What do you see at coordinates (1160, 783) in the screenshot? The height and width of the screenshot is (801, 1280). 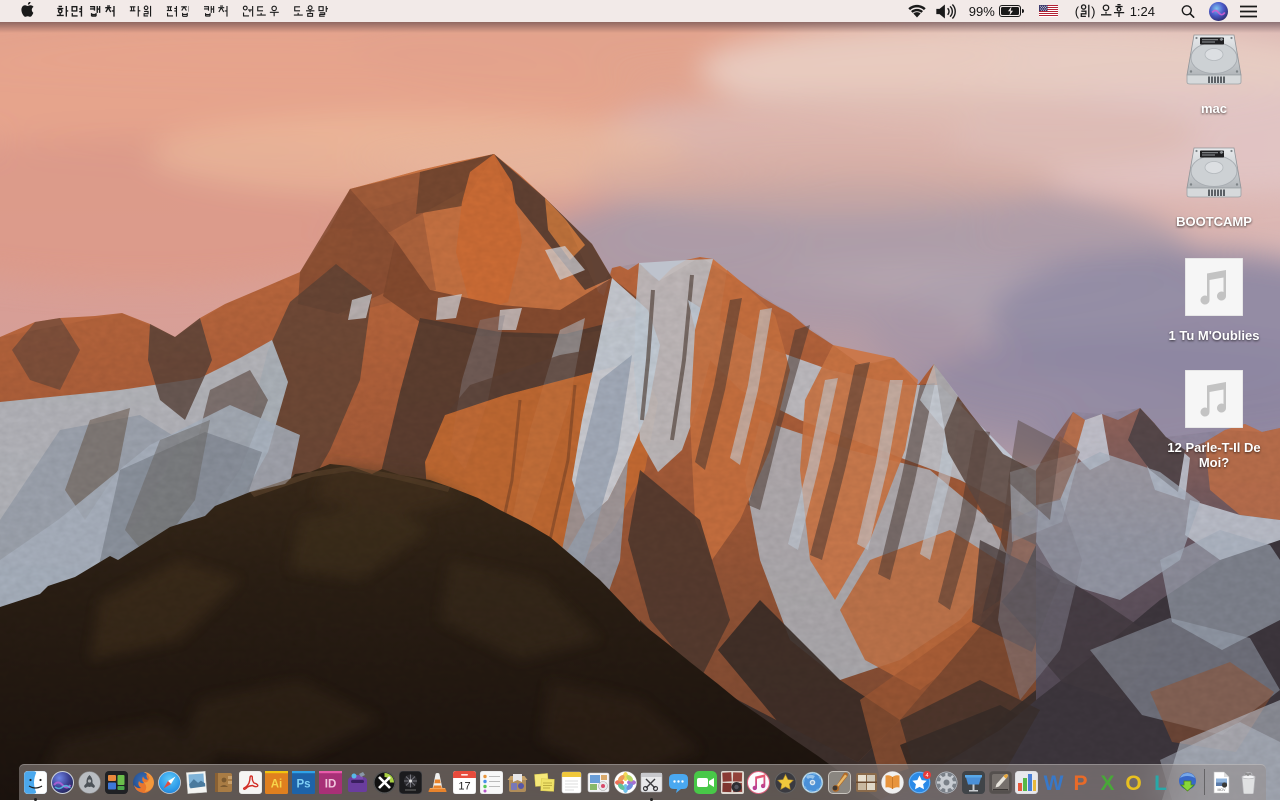 I see `svg-text: L` at bounding box center [1160, 783].